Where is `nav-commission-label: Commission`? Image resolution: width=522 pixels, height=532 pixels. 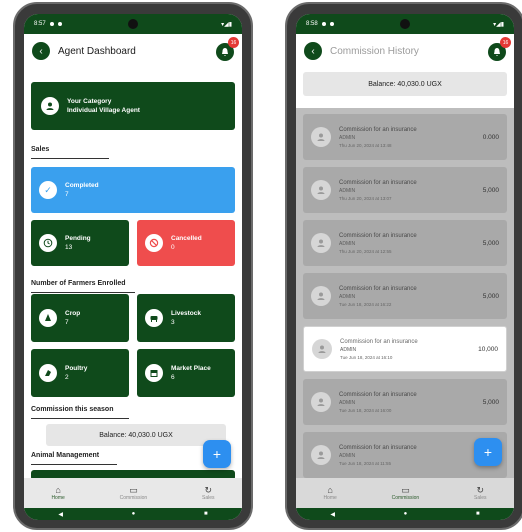 nav-commission-label: Commission is located at coordinates (133, 498).